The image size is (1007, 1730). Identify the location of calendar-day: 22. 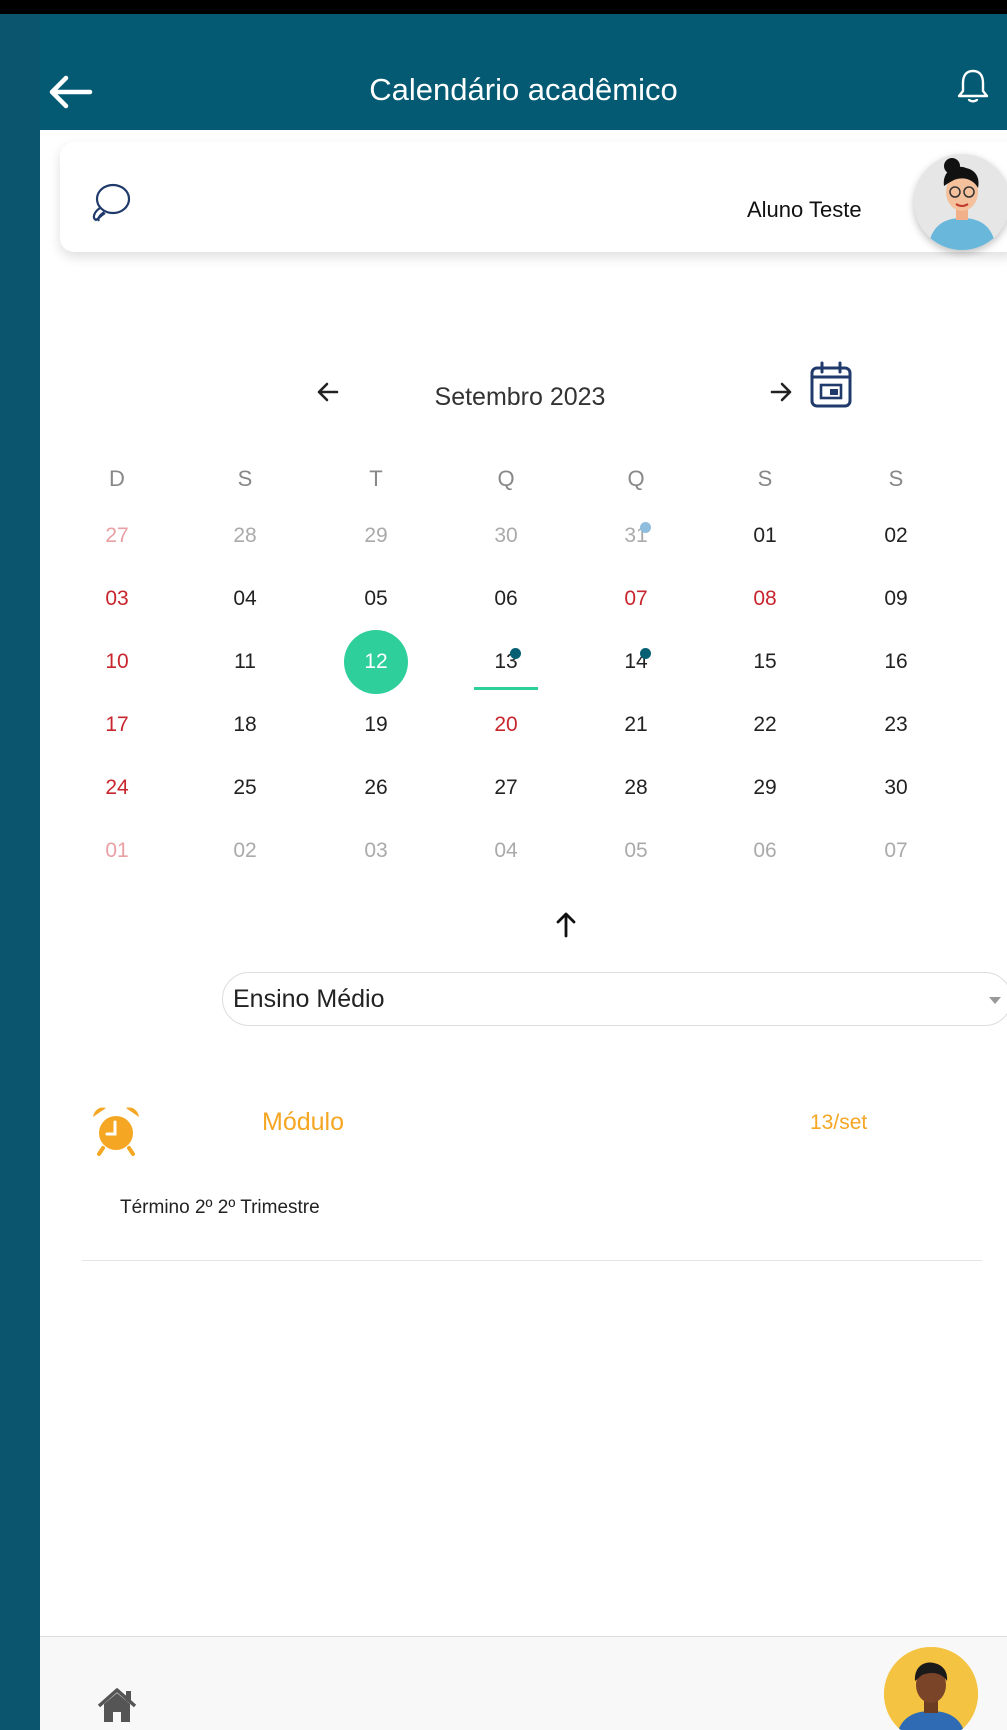
(765, 725).